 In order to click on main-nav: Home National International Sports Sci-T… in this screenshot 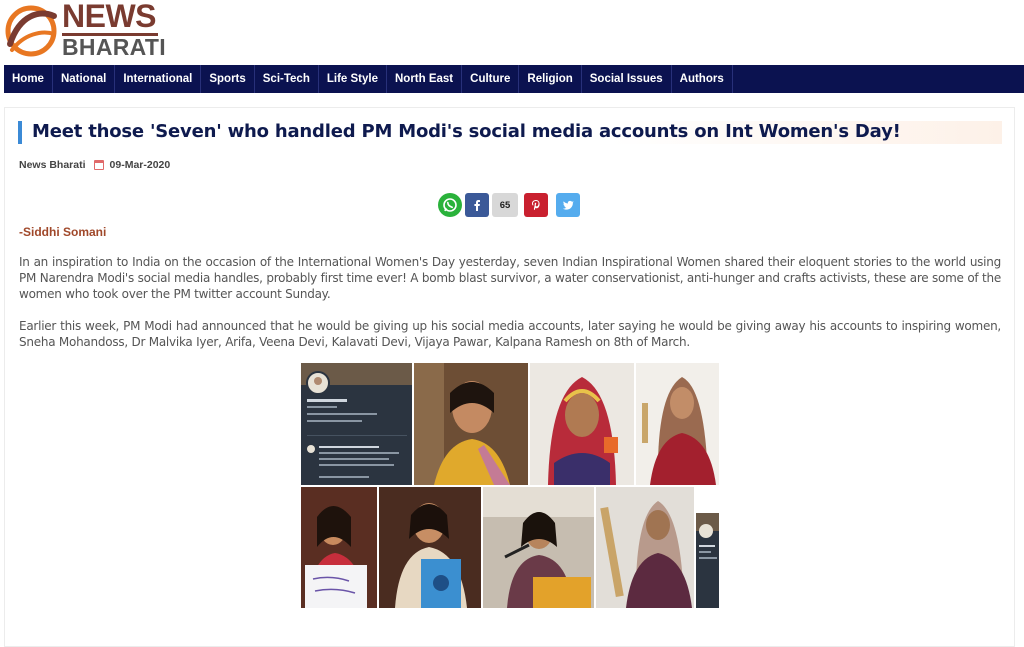, I will do `click(514, 79)`.